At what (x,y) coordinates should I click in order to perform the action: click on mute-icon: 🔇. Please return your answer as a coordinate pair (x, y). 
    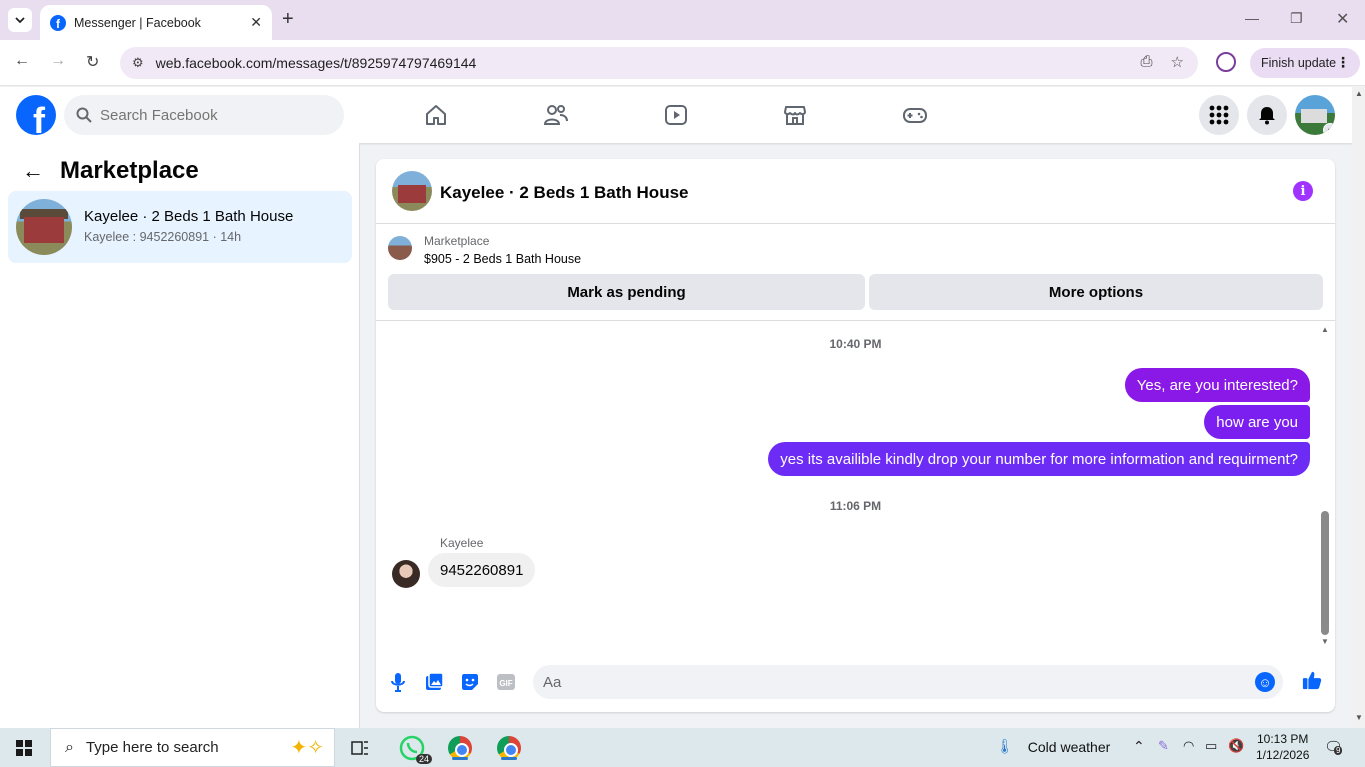
    Looking at the image, I should click on (1236, 746).